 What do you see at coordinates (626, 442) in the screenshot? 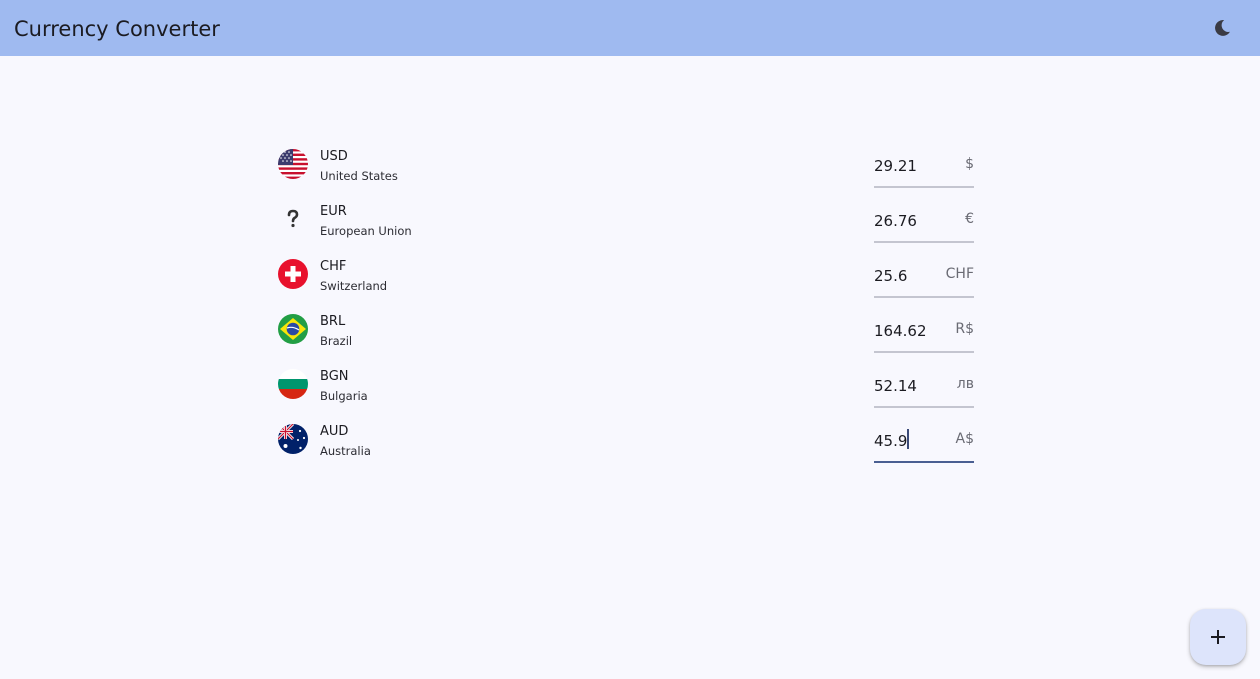
I see `currency-row-aud: AUD Australia A$` at bounding box center [626, 442].